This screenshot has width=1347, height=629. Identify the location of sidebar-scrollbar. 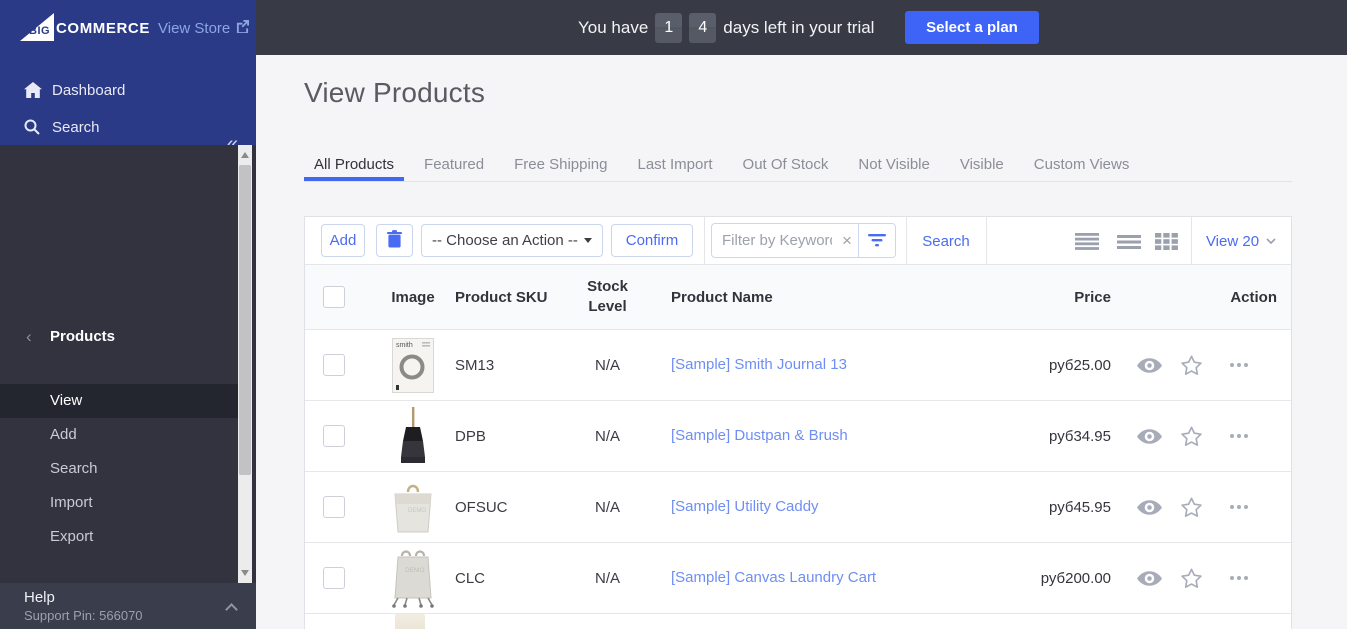
(245, 364).